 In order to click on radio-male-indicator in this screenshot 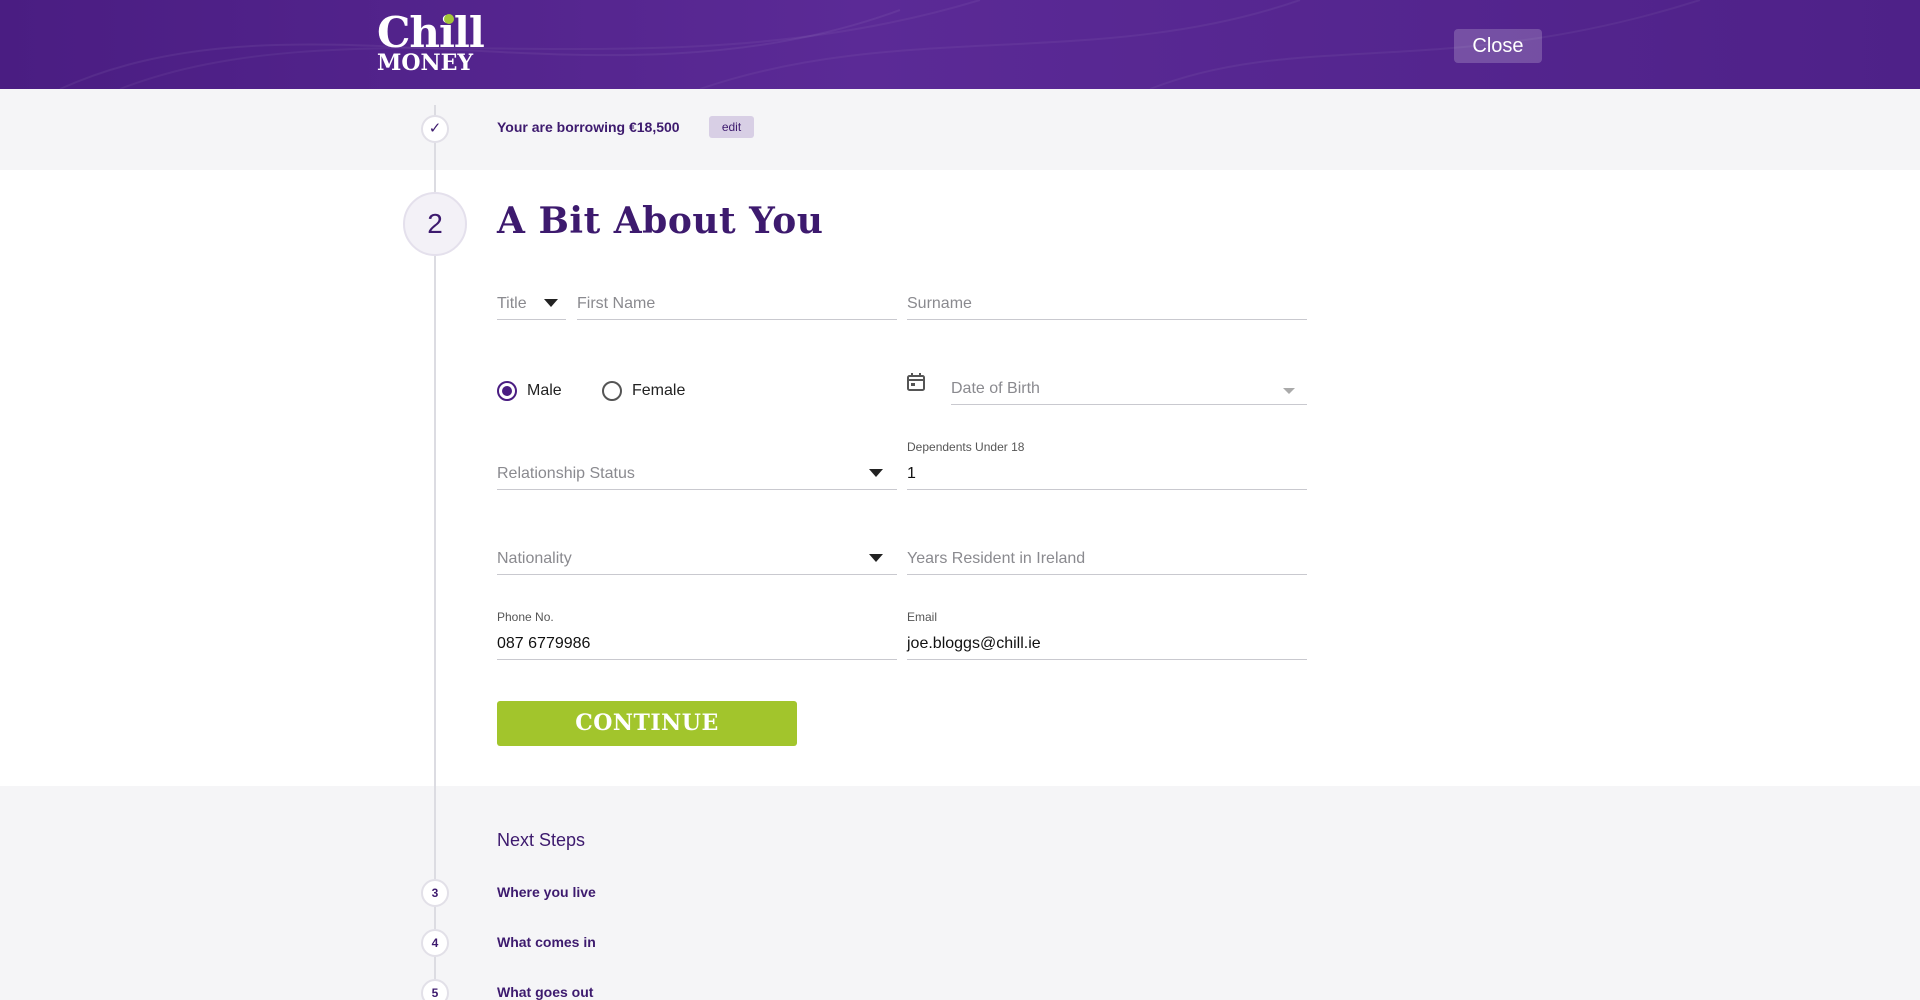, I will do `click(507, 391)`.